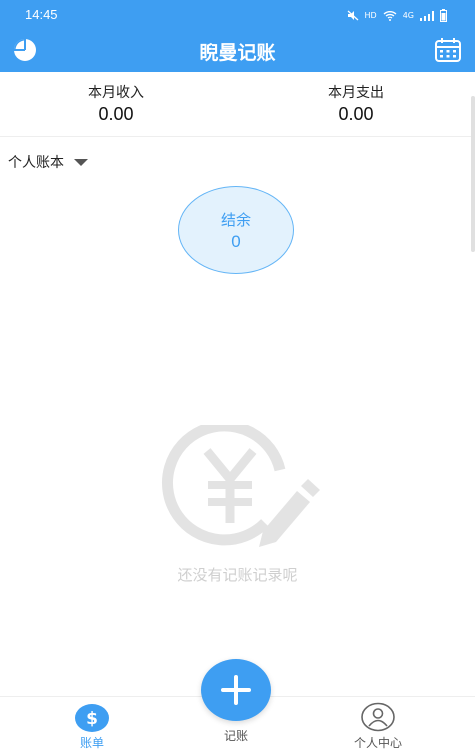 This screenshot has height=751, width=475. What do you see at coordinates (235, 220) in the screenshot?
I see `balance-label: 结余` at bounding box center [235, 220].